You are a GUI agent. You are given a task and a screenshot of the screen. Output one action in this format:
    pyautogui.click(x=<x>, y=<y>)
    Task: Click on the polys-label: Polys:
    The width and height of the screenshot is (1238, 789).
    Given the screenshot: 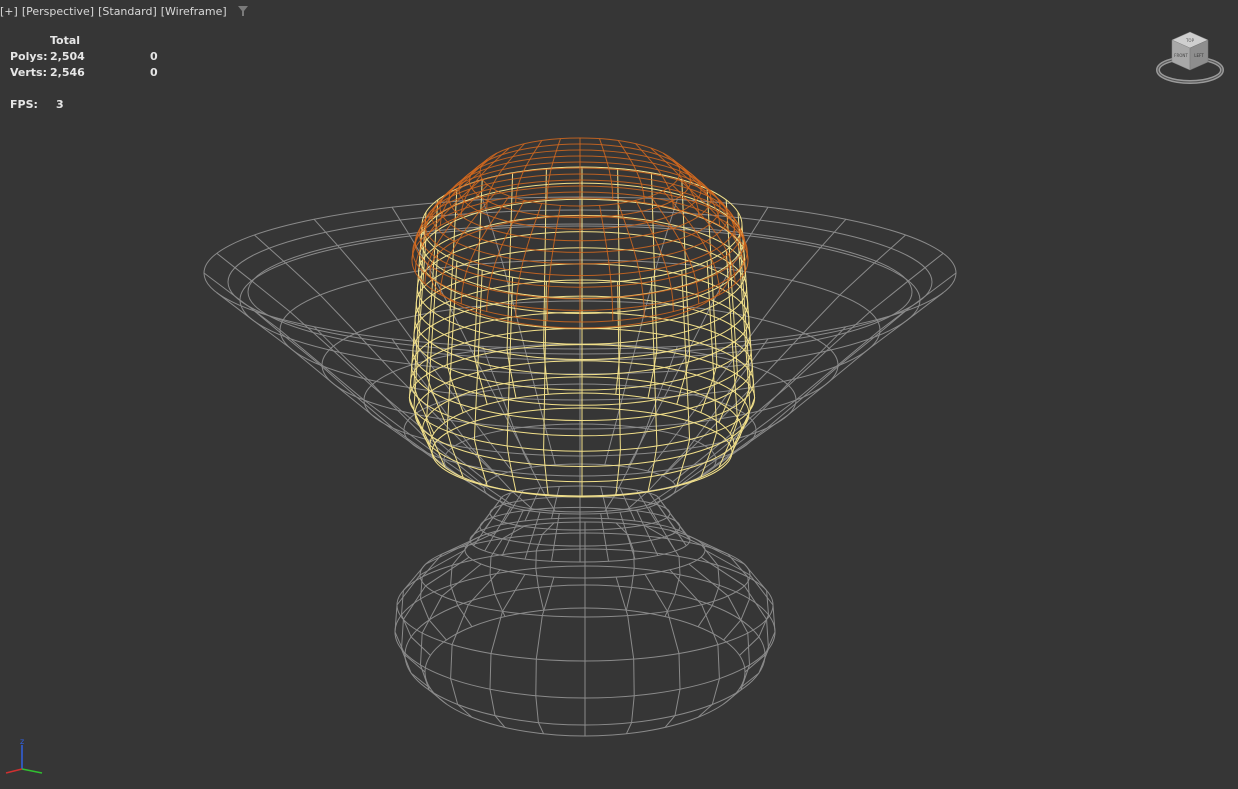 What is the action you would take?
    pyautogui.click(x=29, y=56)
    